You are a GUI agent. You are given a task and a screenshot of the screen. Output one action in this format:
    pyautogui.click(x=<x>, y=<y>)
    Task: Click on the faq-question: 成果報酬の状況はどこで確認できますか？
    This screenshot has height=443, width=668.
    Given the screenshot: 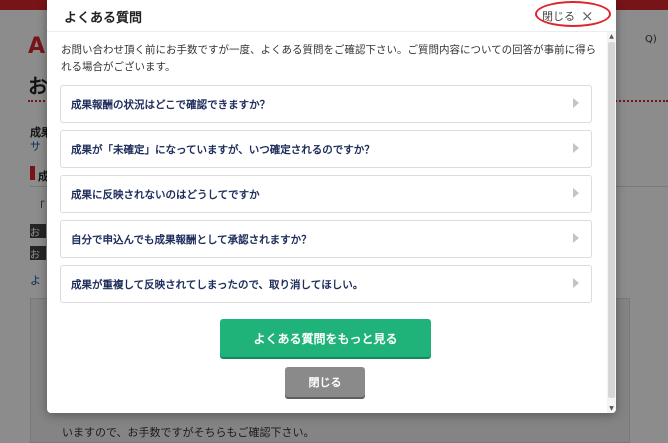 What is the action you would take?
    pyautogui.click(x=171, y=105)
    